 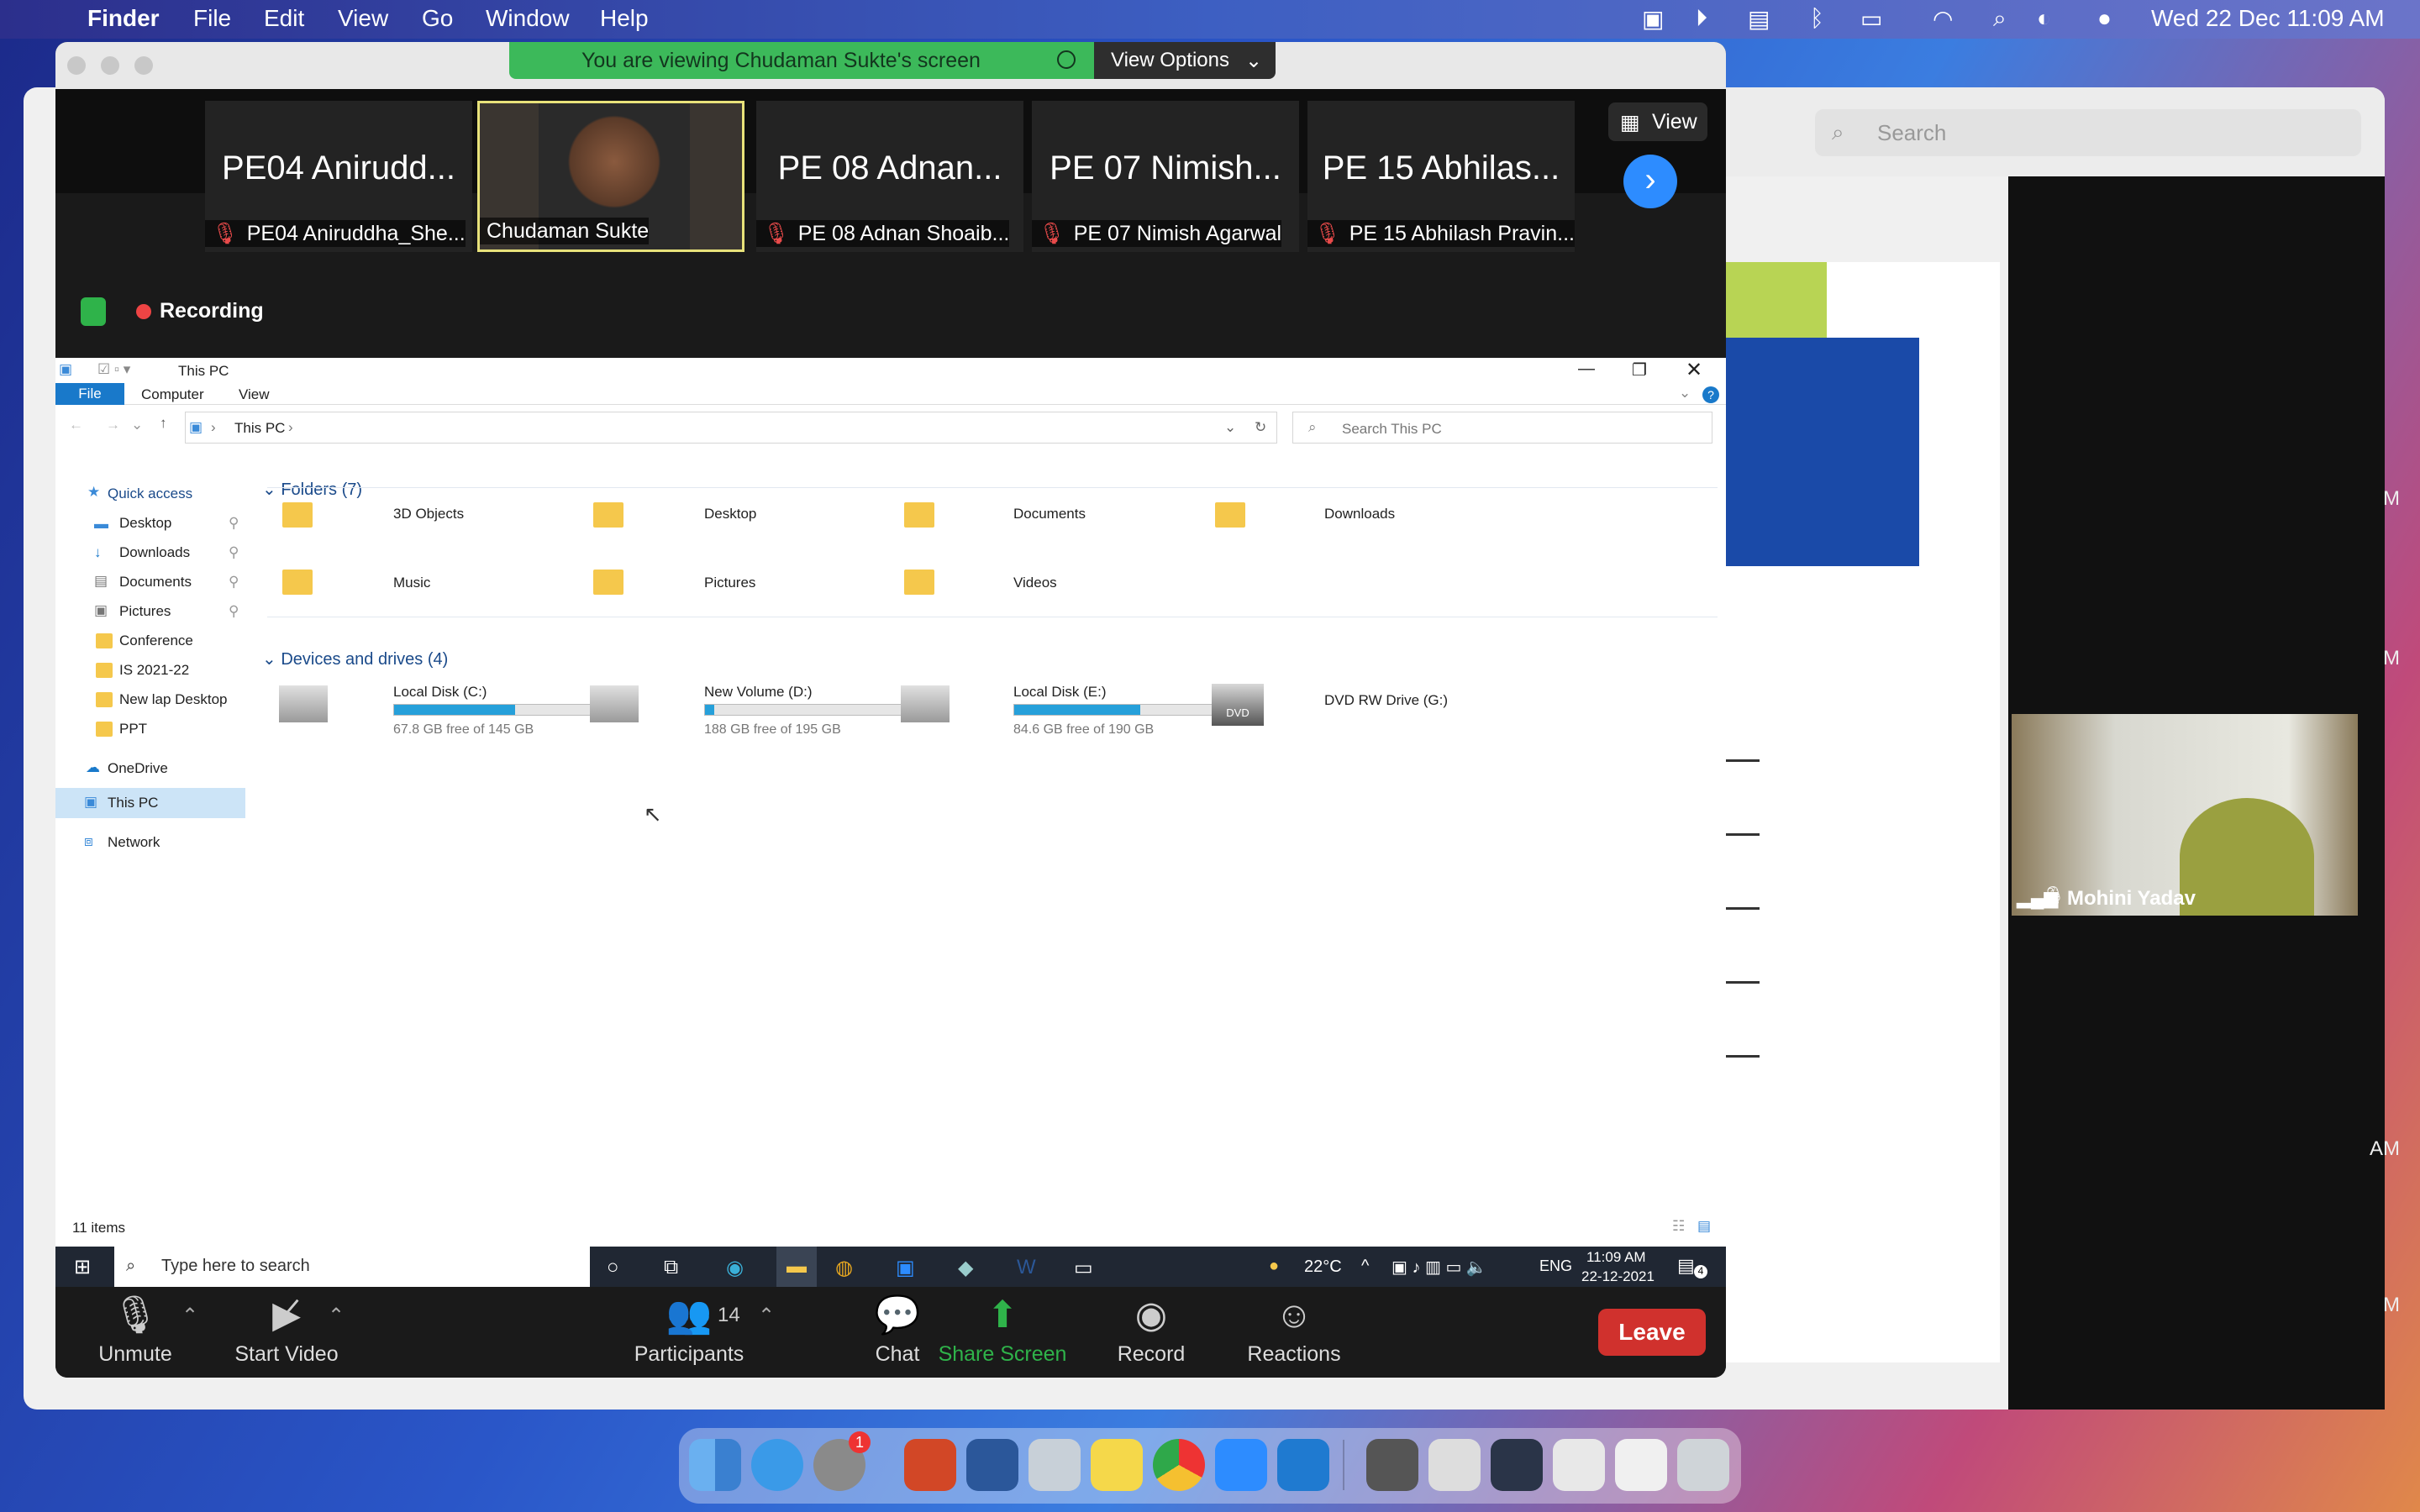 I want to click on control-center-icon: ◐, so click(x=2044, y=18).